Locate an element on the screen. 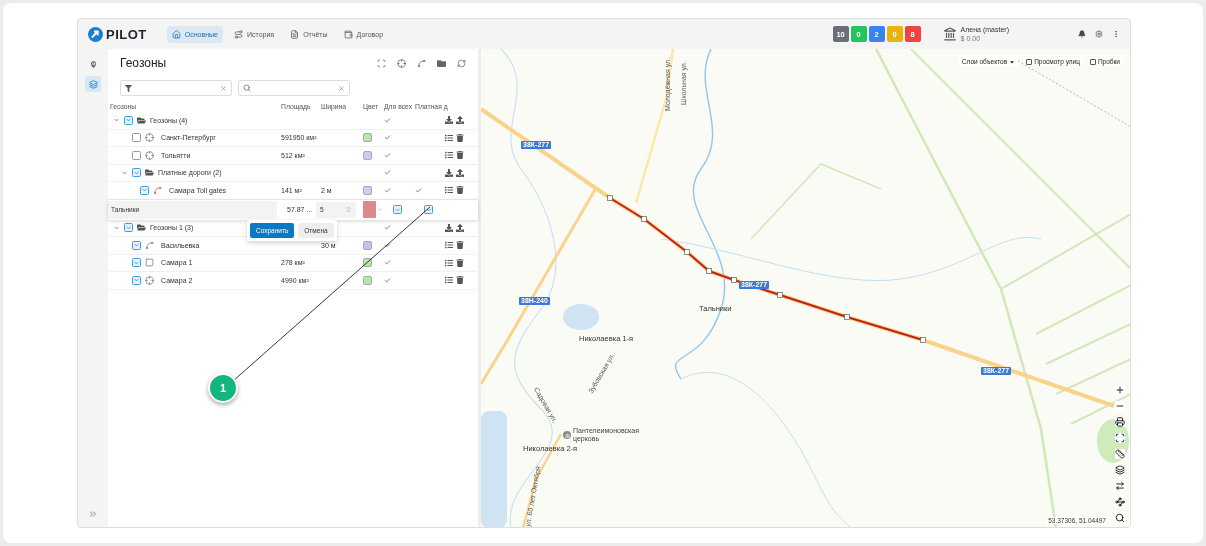 The height and width of the screenshot is (546, 1206). document-icon is located at coordinates (295, 34).